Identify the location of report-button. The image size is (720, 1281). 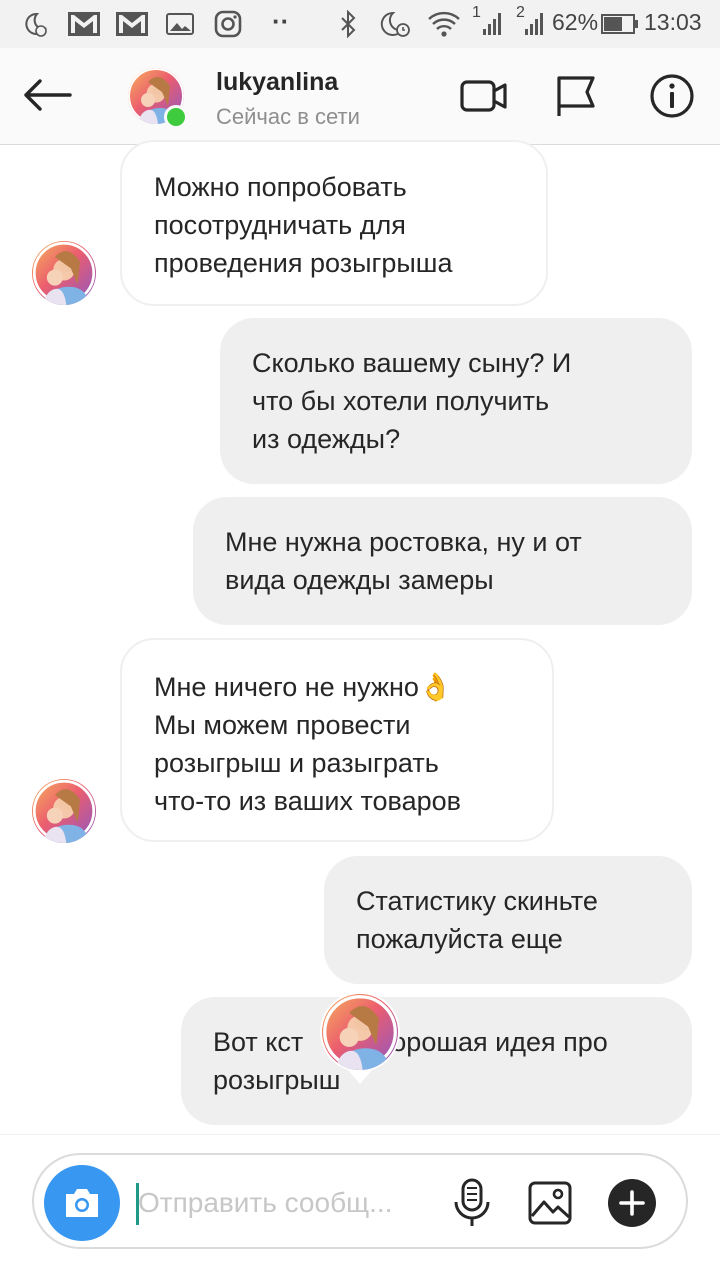
(576, 96).